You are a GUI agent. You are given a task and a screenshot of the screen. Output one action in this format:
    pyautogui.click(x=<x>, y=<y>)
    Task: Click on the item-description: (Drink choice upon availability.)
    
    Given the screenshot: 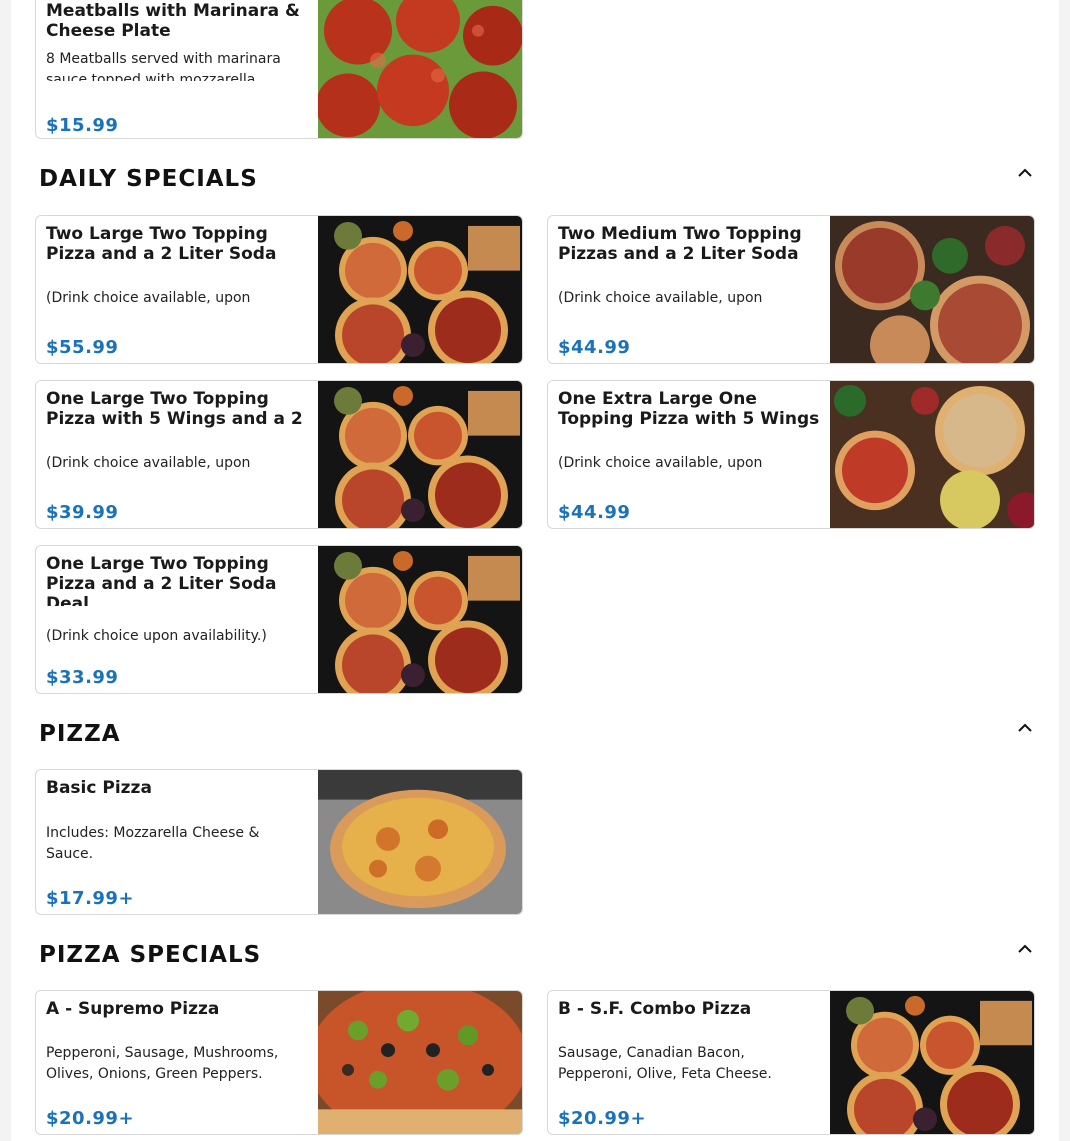 What is the action you would take?
    pyautogui.click(x=156, y=636)
    